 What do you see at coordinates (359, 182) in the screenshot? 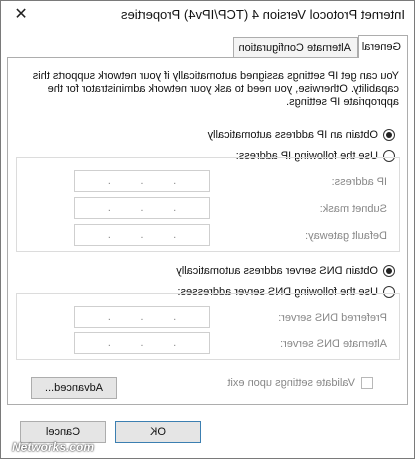
I see `ip-address-label: IP address:` at bounding box center [359, 182].